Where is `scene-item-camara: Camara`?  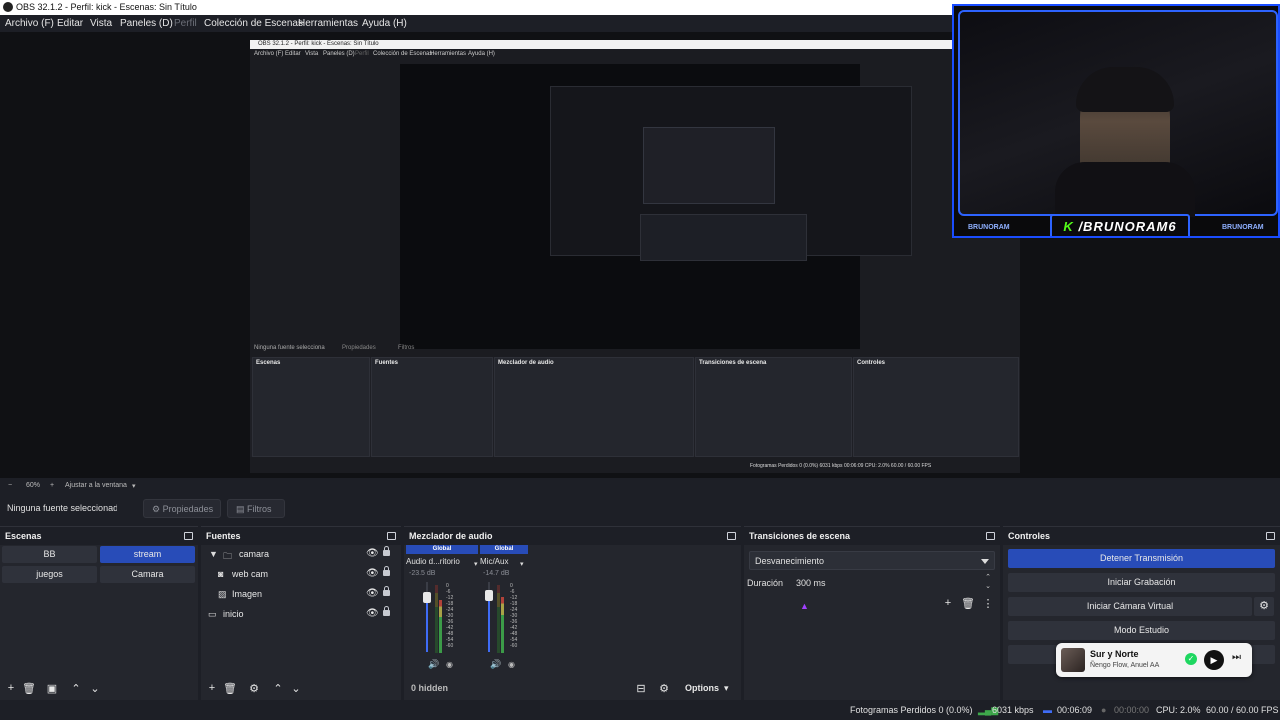 scene-item-camara: Camara is located at coordinates (147, 574).